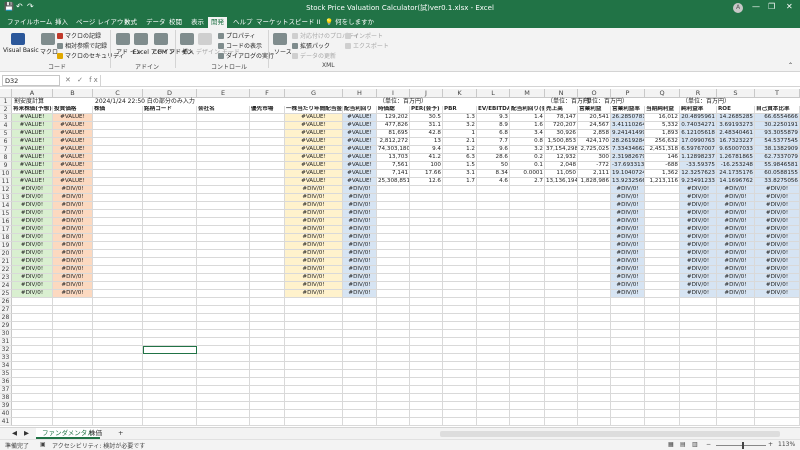 The height and width of the screenshot is (450, 800). I want to click on page-layout-view-icon: ▤, so click(683, 444).